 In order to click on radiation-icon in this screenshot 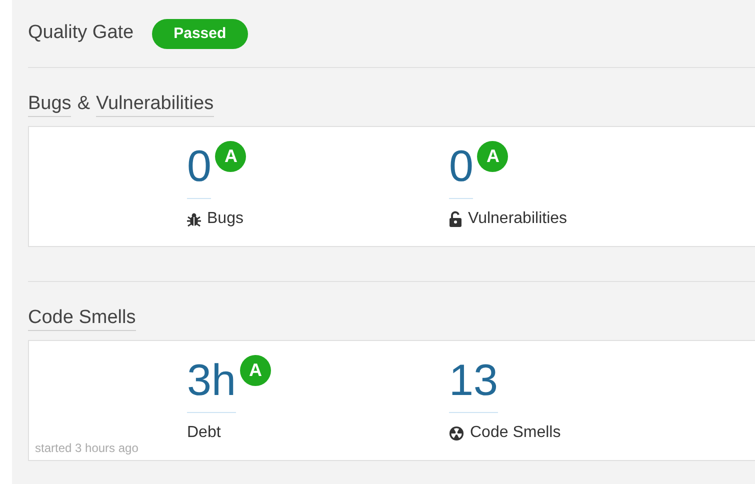, I will do `click(456, 433)`.